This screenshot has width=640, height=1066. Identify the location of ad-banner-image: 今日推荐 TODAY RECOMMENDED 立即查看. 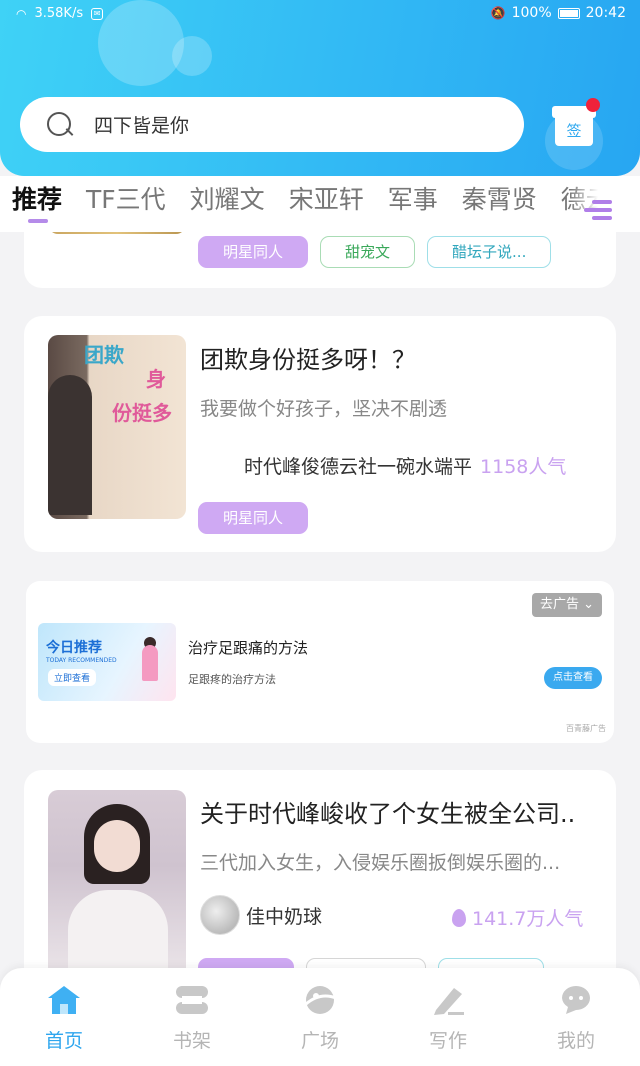
(107, 662).